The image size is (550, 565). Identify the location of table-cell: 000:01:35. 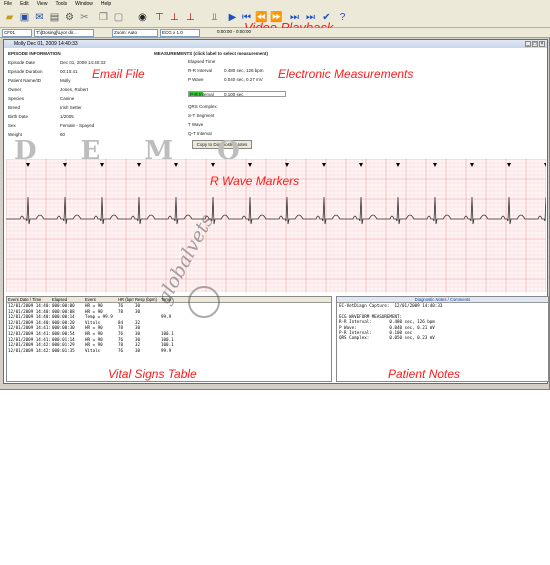
(63, 350).